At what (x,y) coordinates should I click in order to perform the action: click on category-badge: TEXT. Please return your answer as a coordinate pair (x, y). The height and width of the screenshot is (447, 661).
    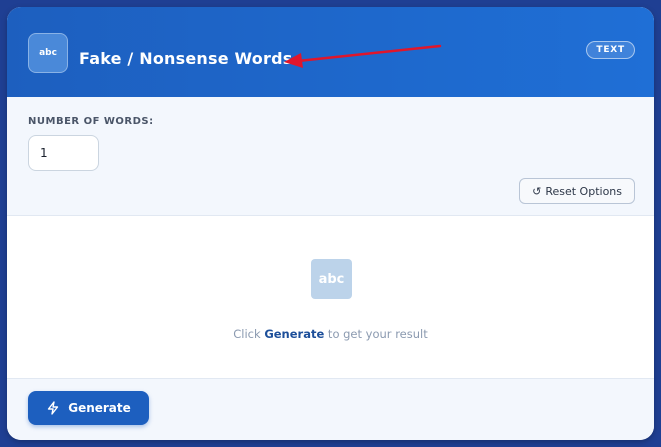
    Looking at the image, I should click on (610, 50).